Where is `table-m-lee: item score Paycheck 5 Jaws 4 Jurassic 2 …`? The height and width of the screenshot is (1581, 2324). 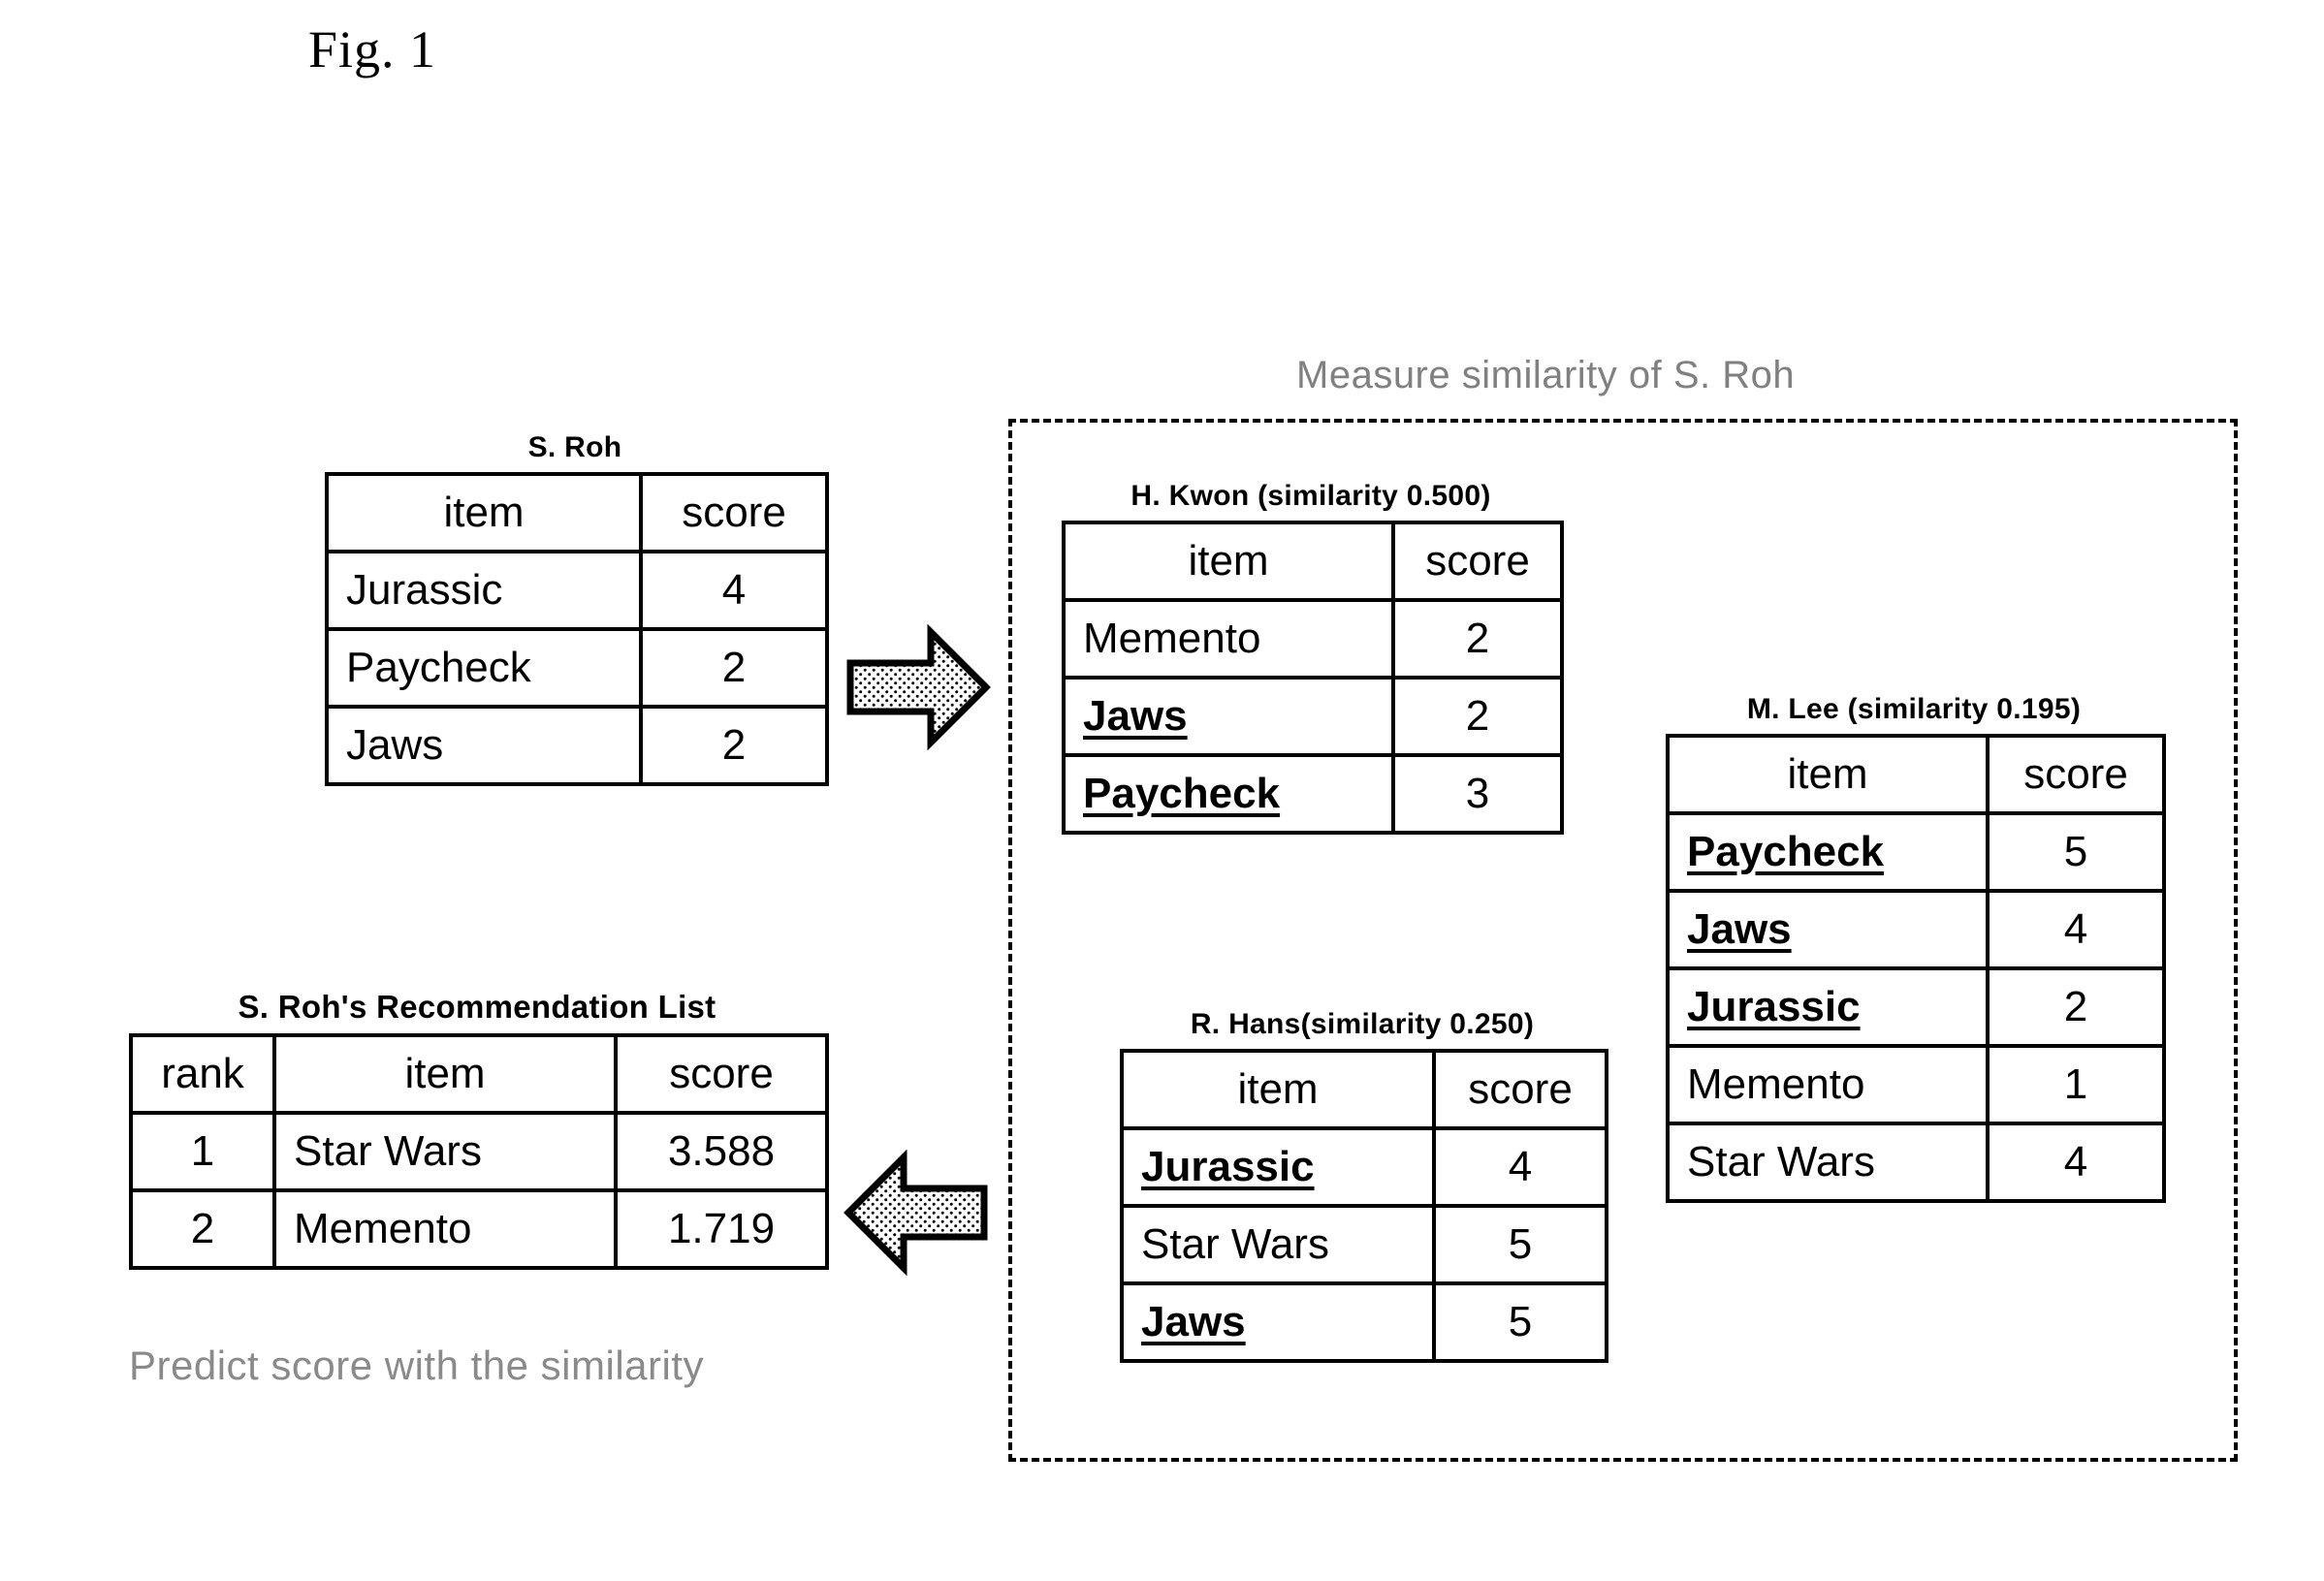 table-m-lee: item score Paycheck 5 Jaws 4 Jurassic 2 … is located at coordinates (1916, 969).